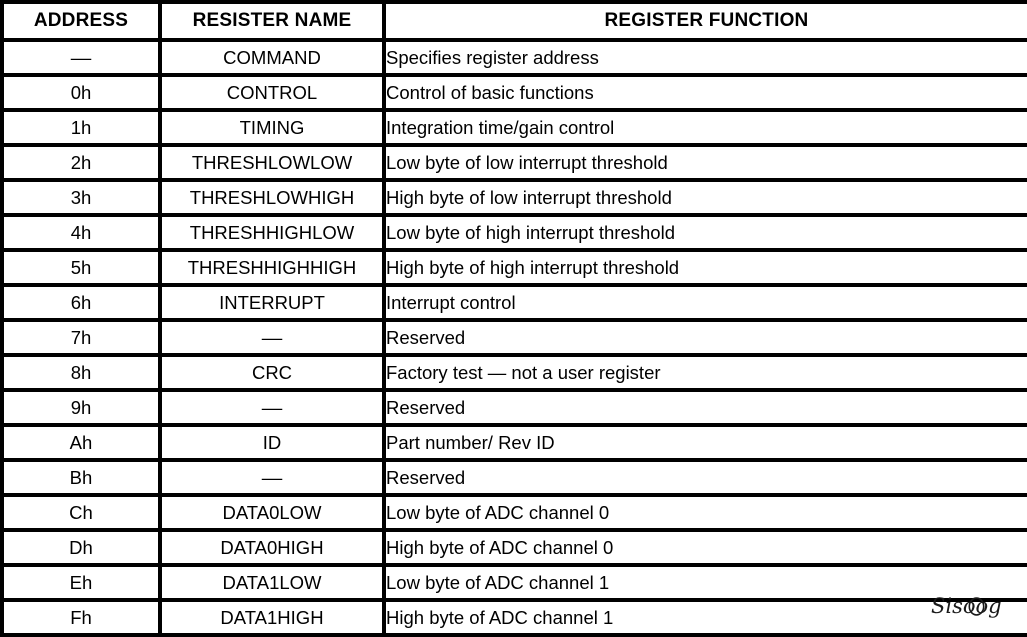 Image resolution: width=1027 pixels, height=637 pixels. I want to click on cell-address: Fh, so click(81, 617).